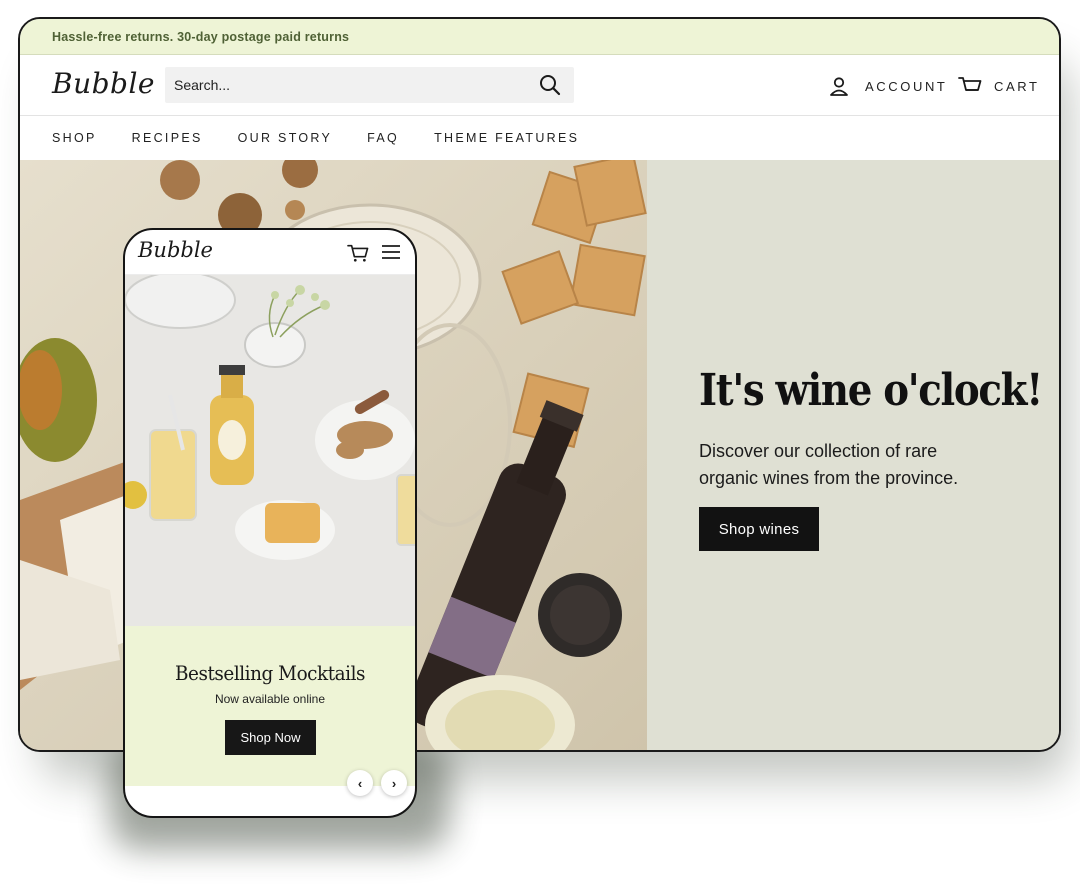 The height and width of the screenshot is (888, 1080). I want to click on nav-item-shop: SHOP, so click(74, 138).